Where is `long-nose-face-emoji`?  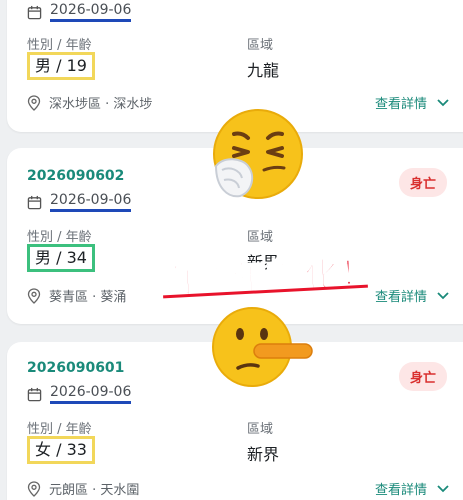 long-nose-face-emoji is located at coordinates (262, 347).